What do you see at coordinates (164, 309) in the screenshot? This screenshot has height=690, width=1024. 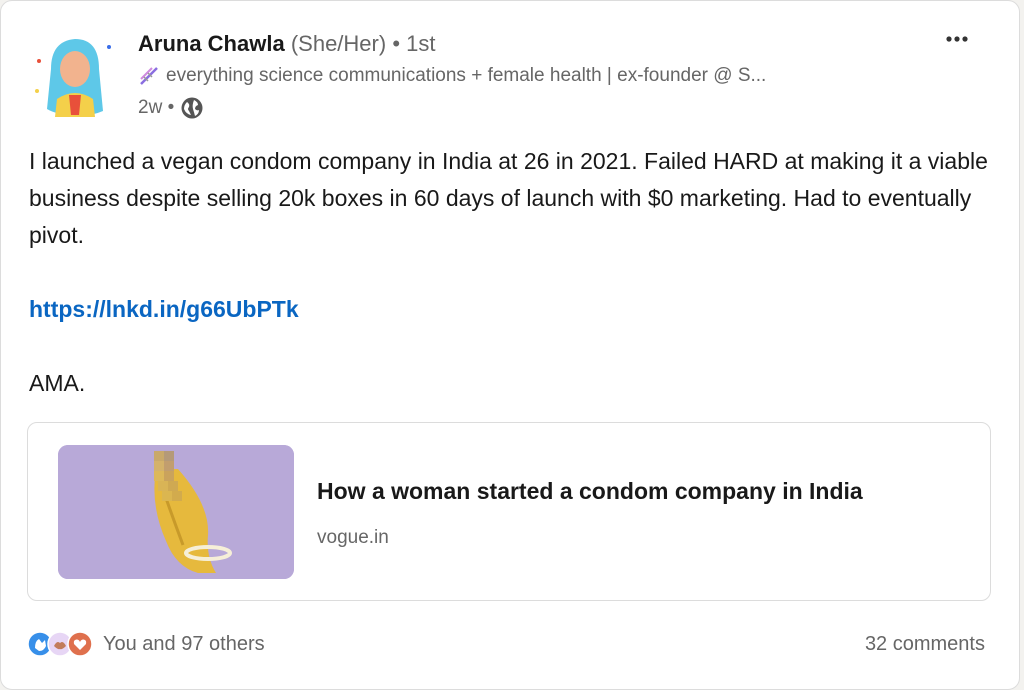 I see `post-link: https://lnkd.in/g66UbPTk` at bounding box center [164, 309].